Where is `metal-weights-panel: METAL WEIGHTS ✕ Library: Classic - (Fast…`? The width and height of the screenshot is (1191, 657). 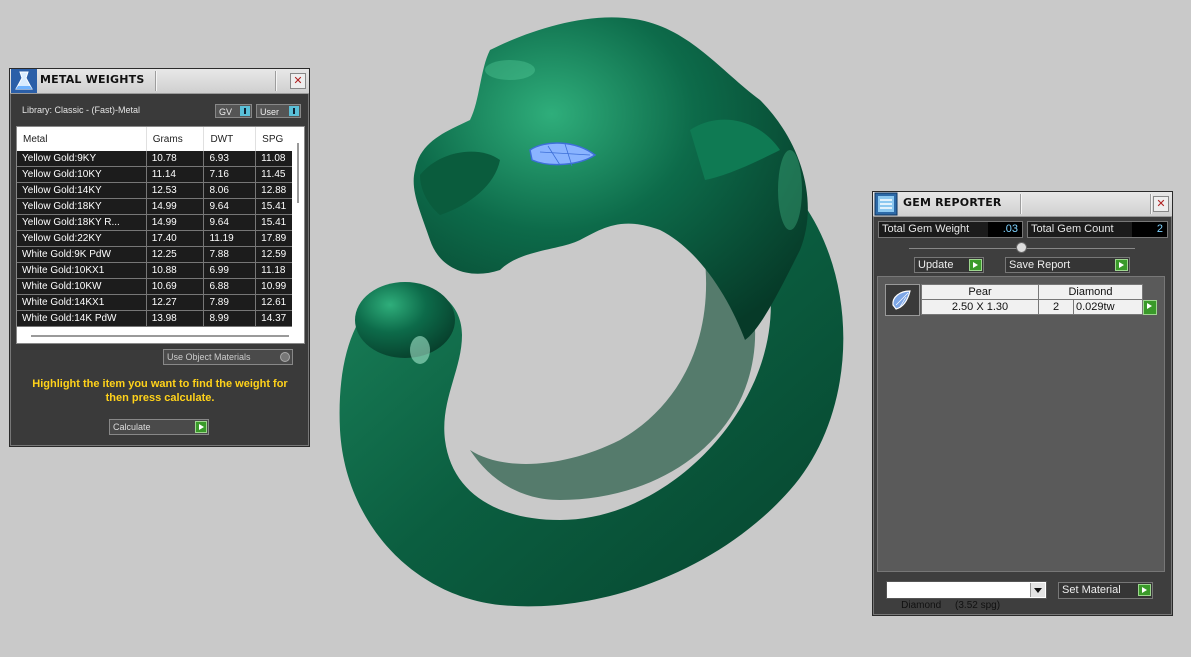
metal-weights-panel: METAL WEIGHTS ✕ Library: Classic - (Fast… is located at coordinates (159, 257).